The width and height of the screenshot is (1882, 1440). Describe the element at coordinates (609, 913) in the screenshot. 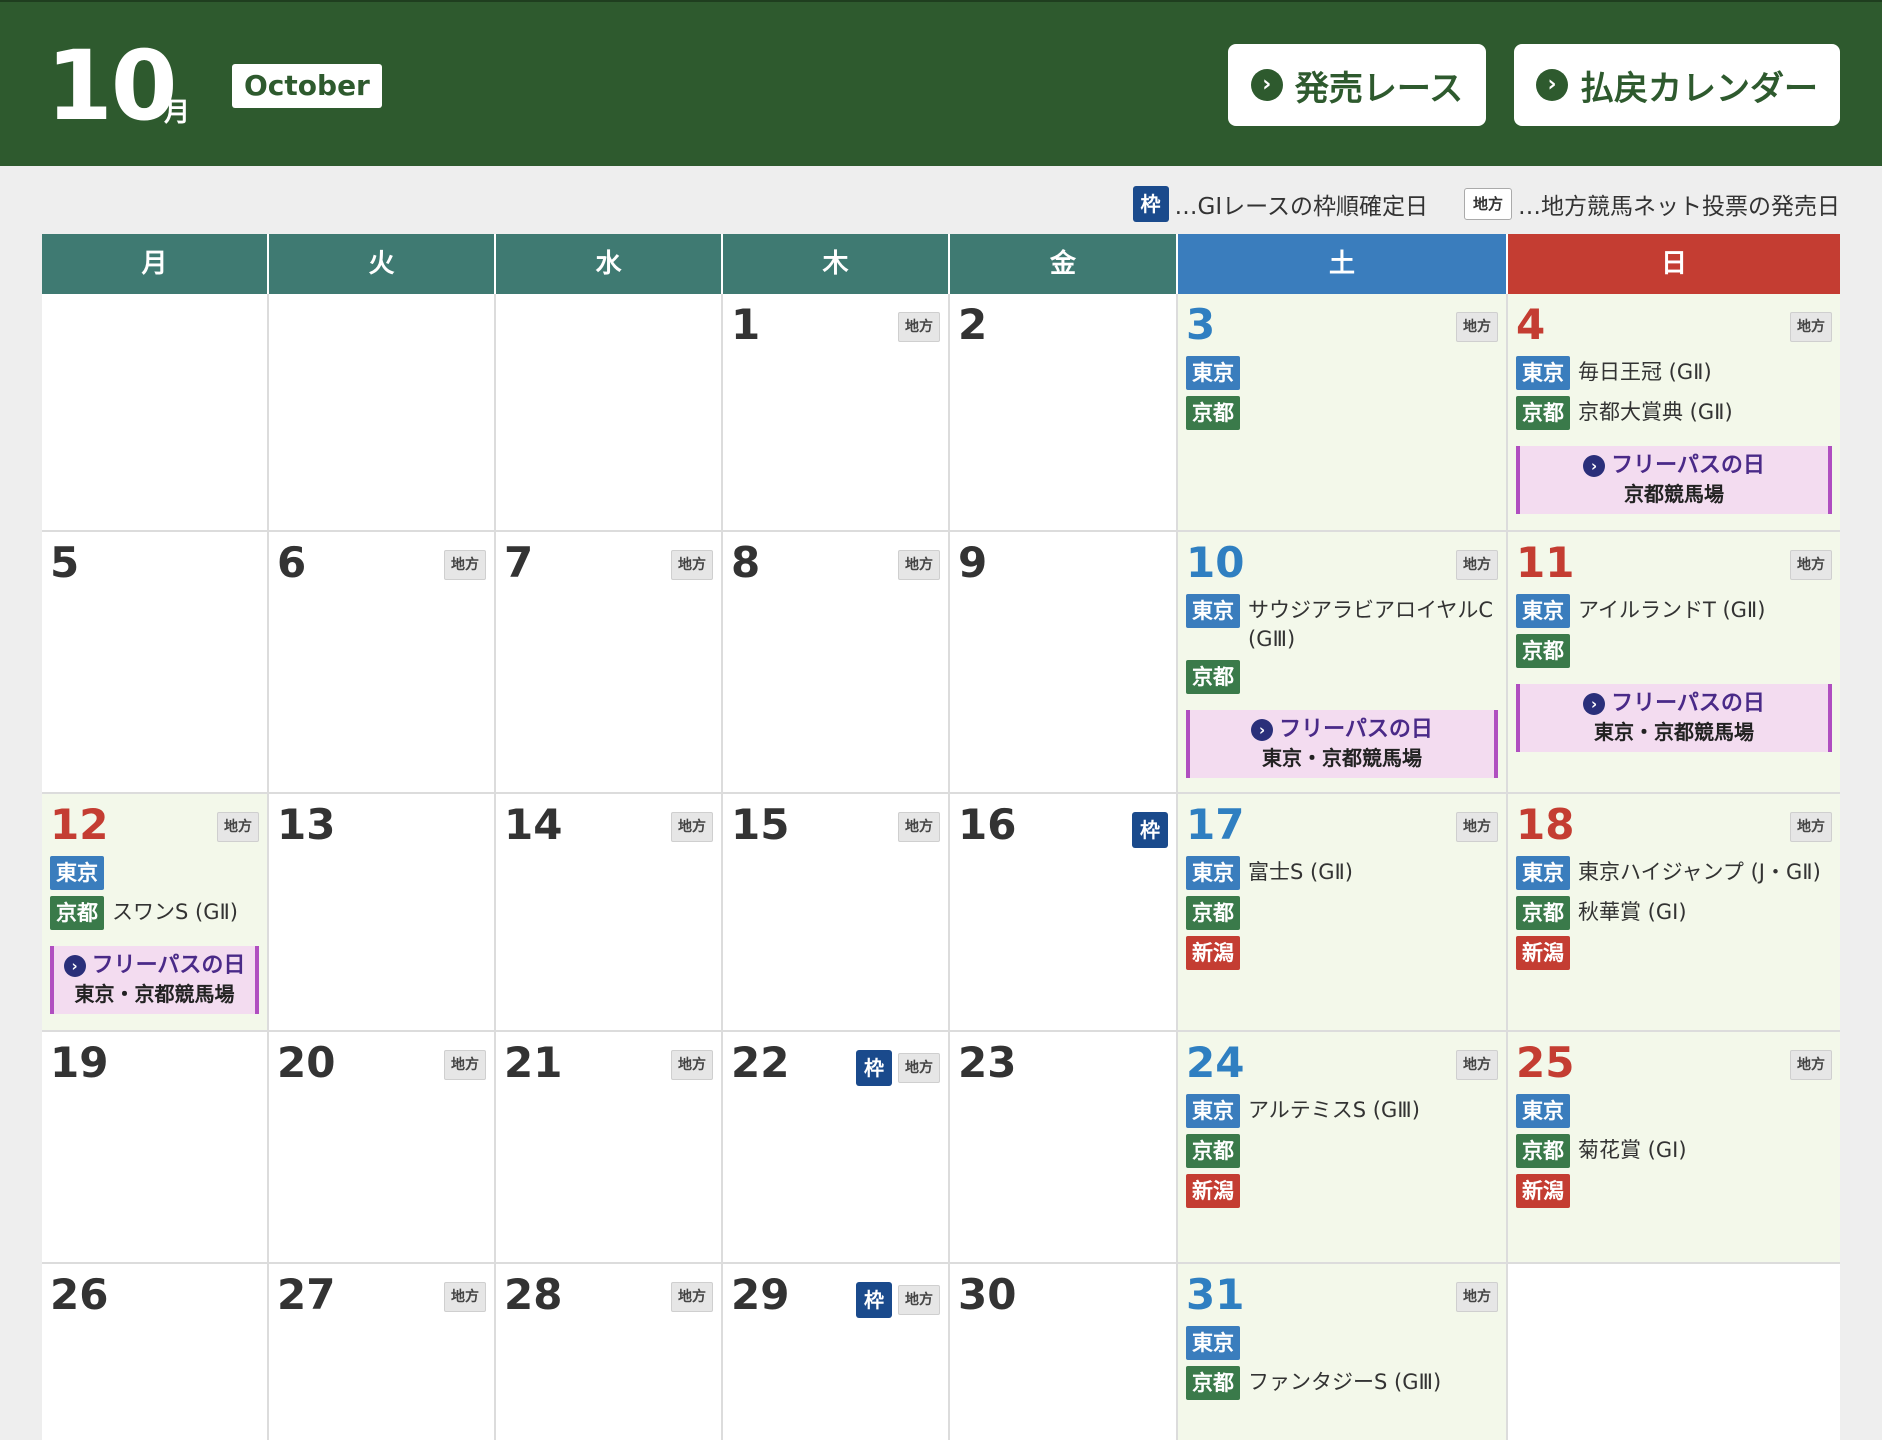

I see `day-cell-14: 14 地方` at that location.